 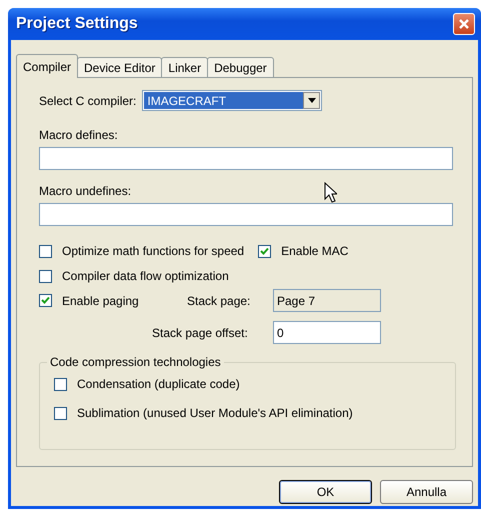 I want to click on close-button, so click(x=464, y=24).